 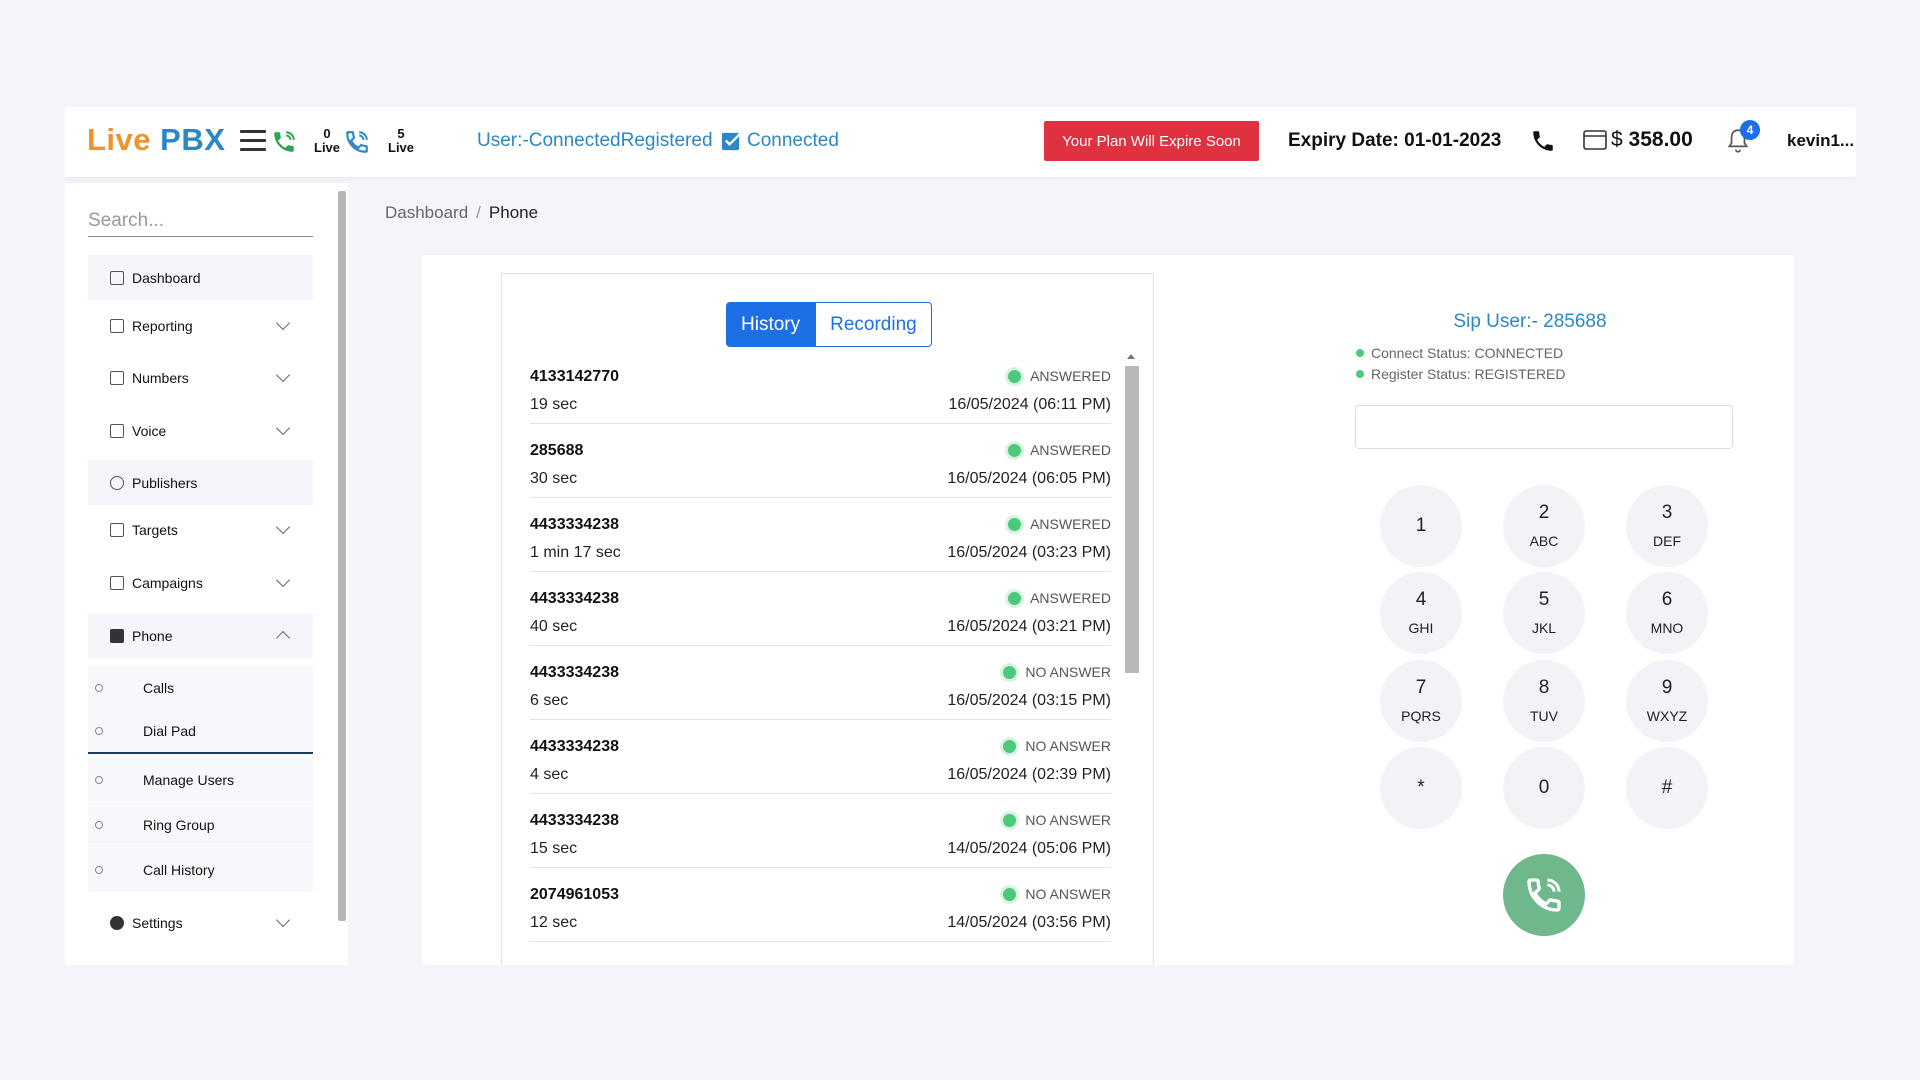 I want to click on sidebar-item-label: Publishers, so click(x=165, y=482).